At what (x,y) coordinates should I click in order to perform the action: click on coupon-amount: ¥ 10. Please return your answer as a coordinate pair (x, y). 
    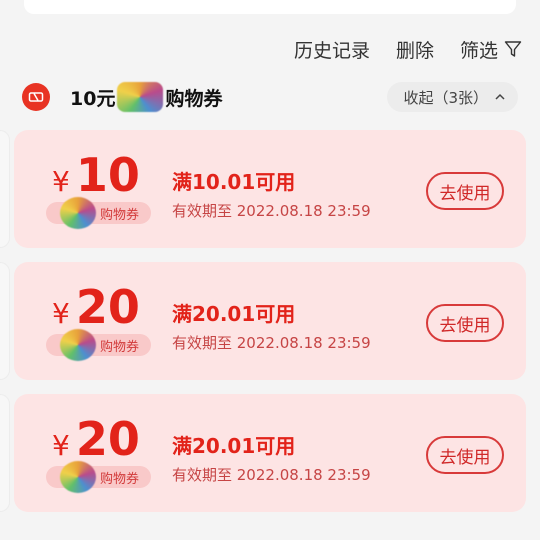
    Looking at the image, I should click on (96, 175).